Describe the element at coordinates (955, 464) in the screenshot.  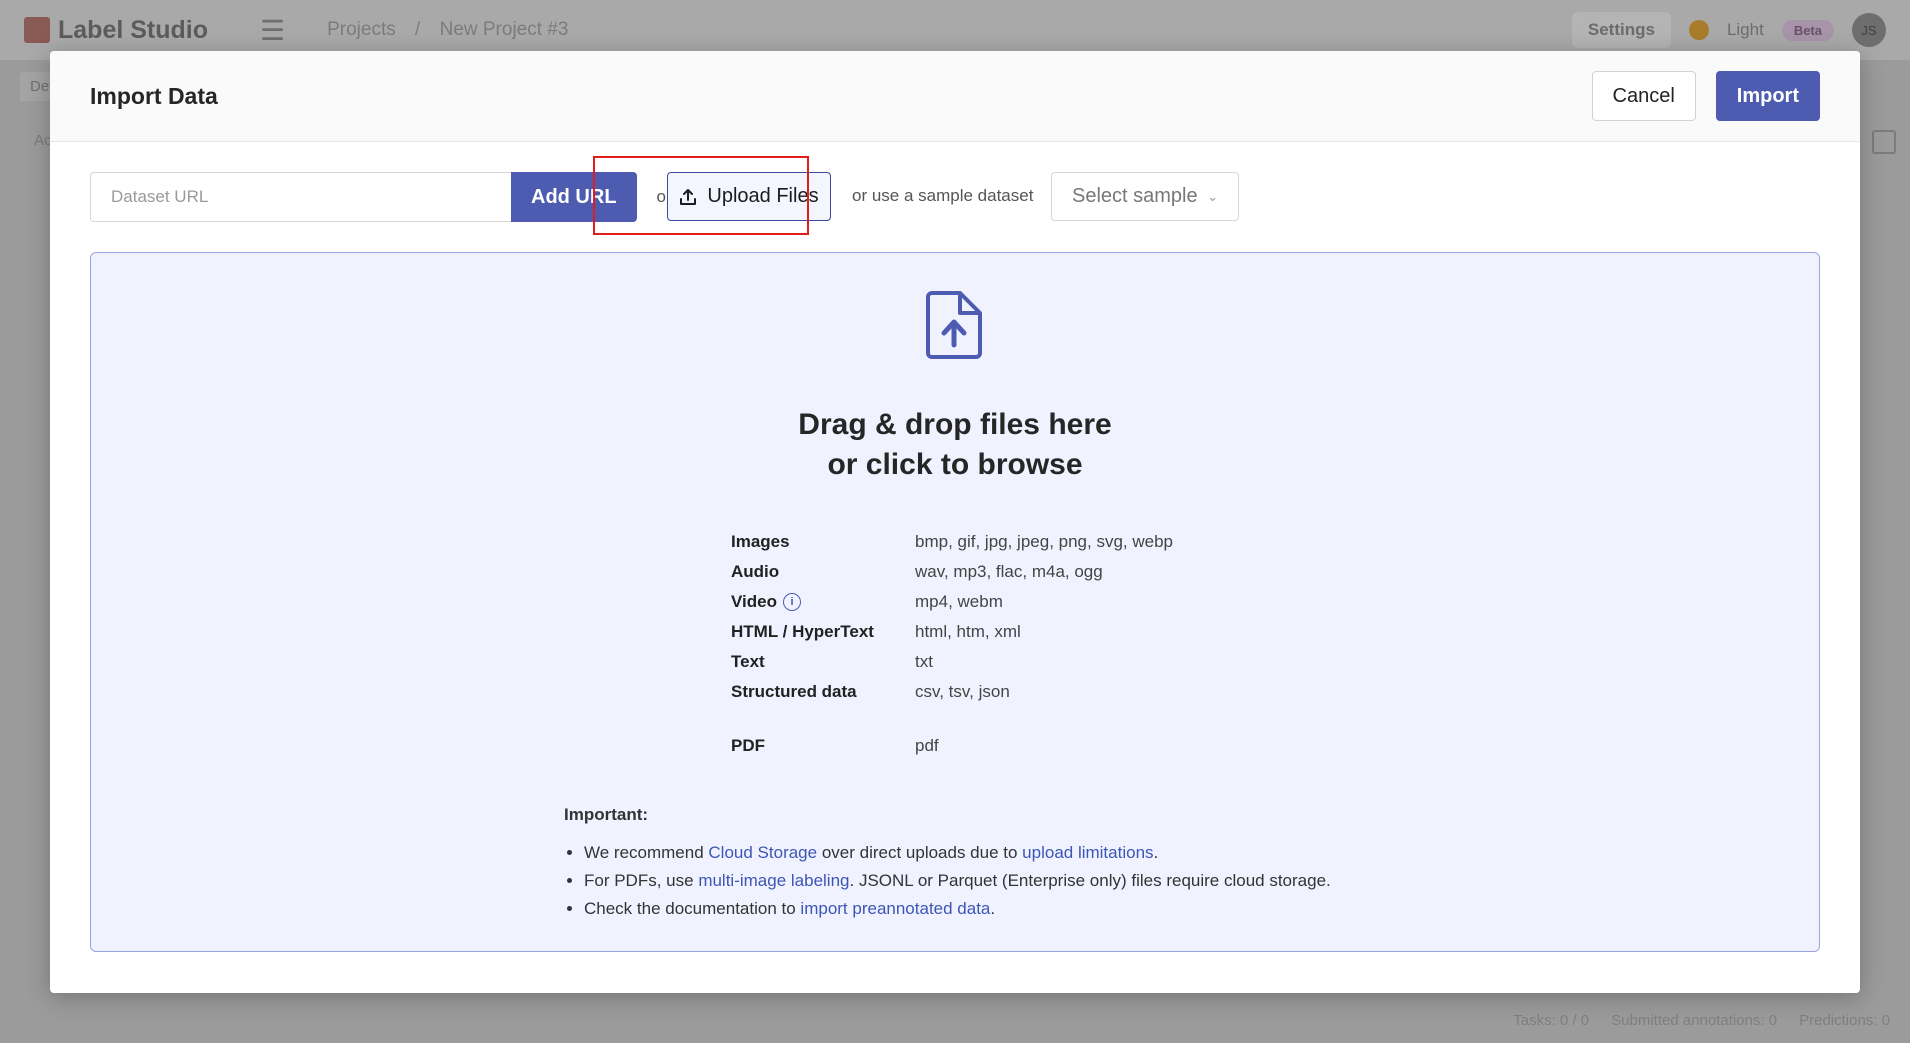
I see `dropzone-title-line2: or click to browse` at that location.